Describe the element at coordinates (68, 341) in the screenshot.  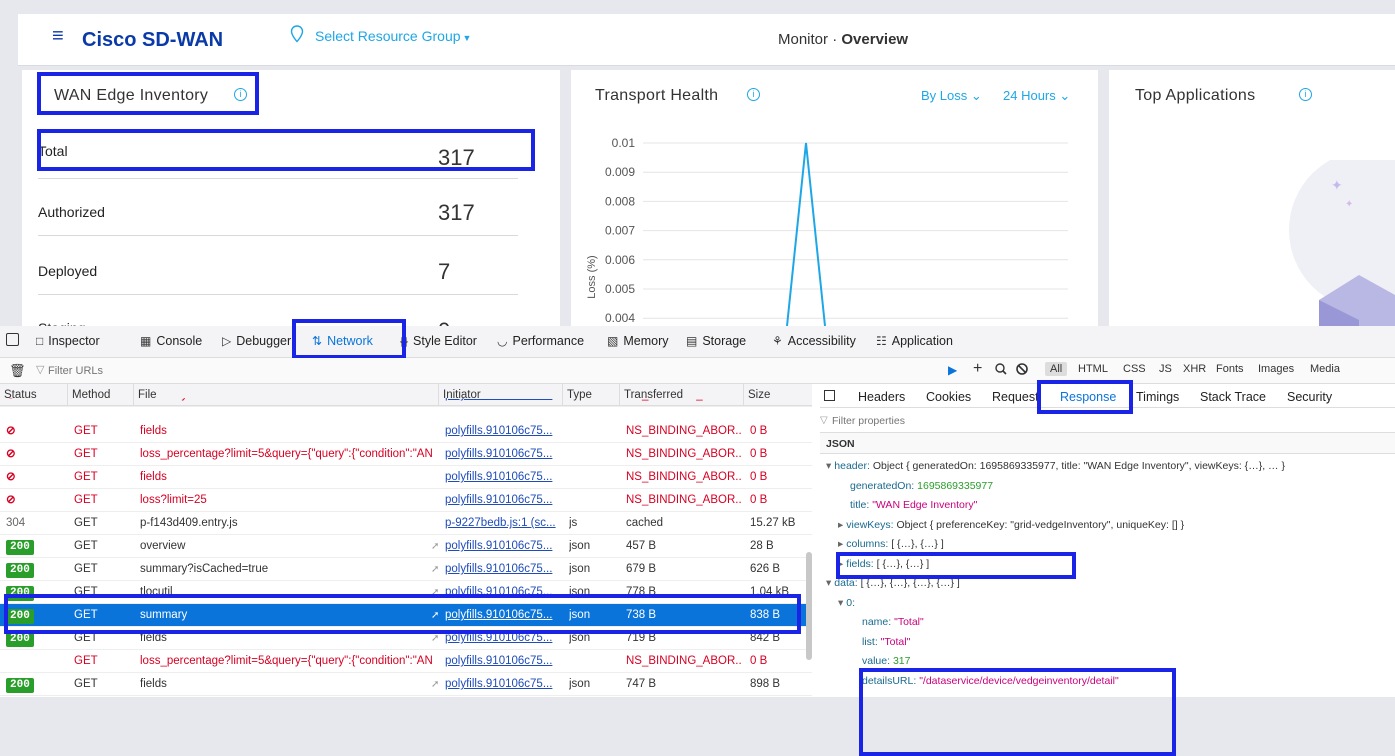
I see `tab-inspector: □ Inspector` at that location.